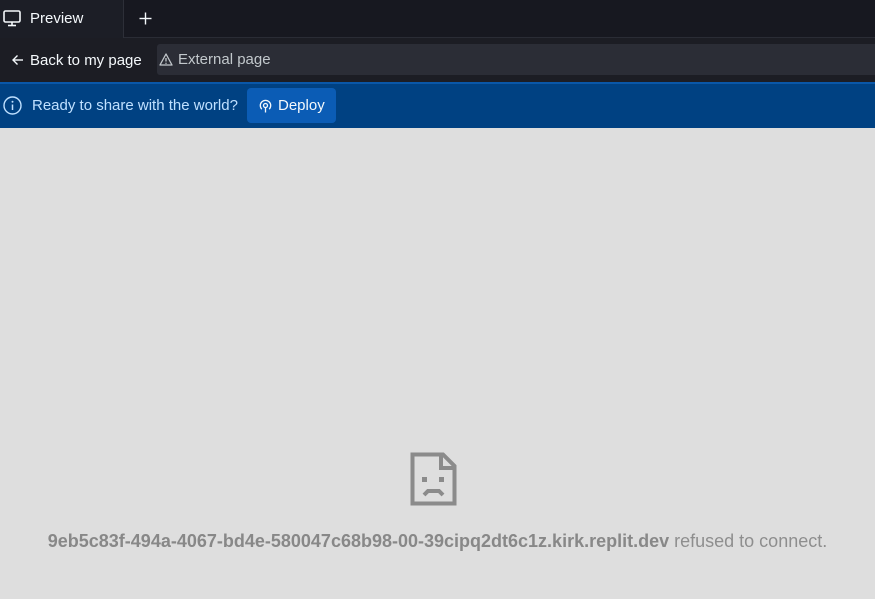 This screenshot has width=875, height=599. I want to click on sad-page-icon, so click(433, 479).